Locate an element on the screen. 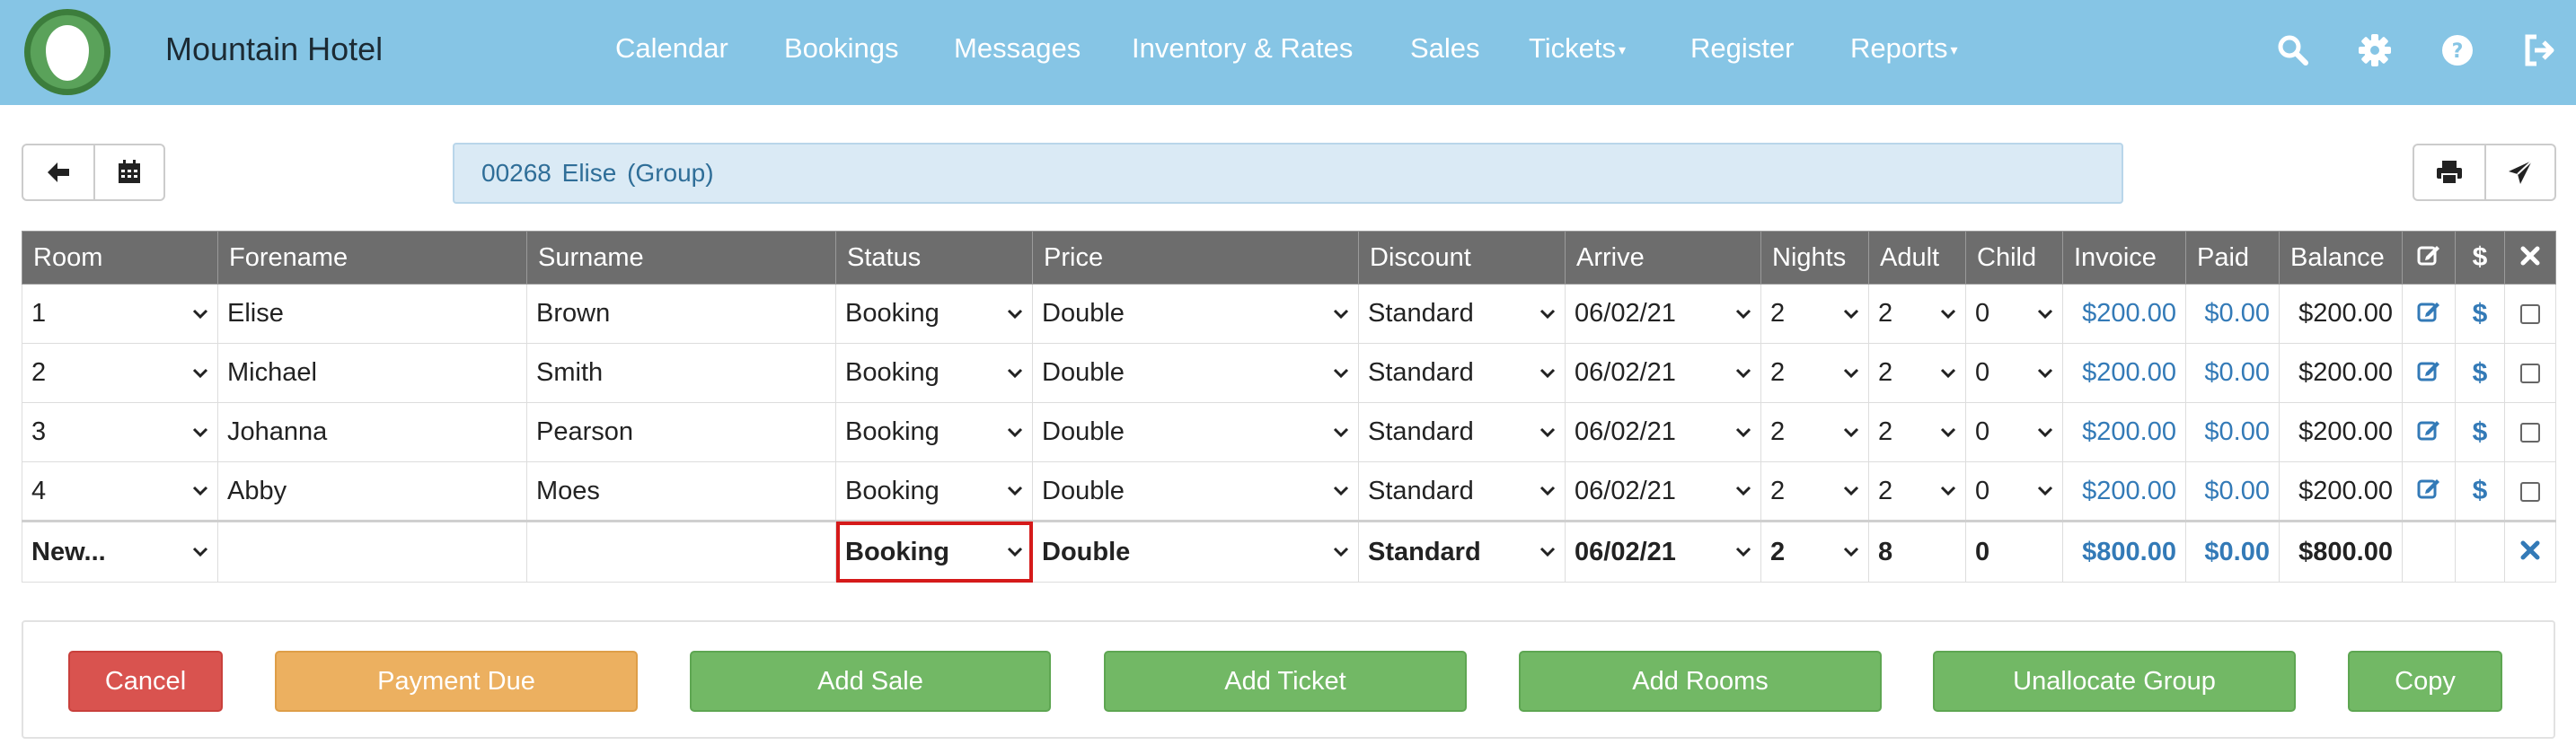 The width and height of the screenshot is (2576, 754). surname-cell: Pearson is located at coordinates (681, 432).